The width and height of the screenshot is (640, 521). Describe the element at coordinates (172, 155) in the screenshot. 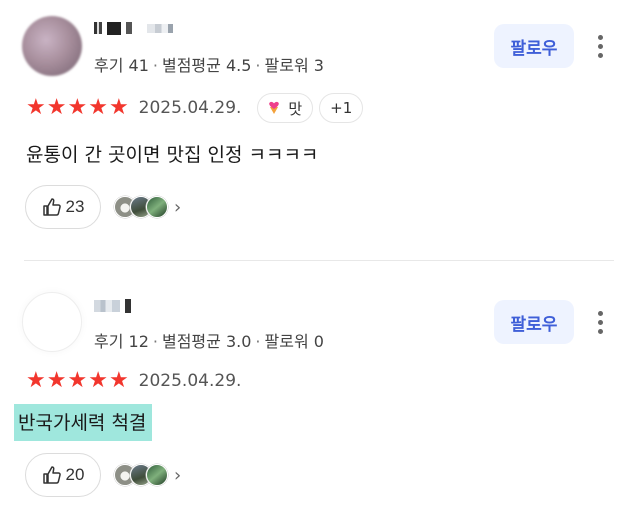

I see `review-text: 윤통이 간 곳이면 맛집 인정 ㅋㅋㅋㅋ` at that location.